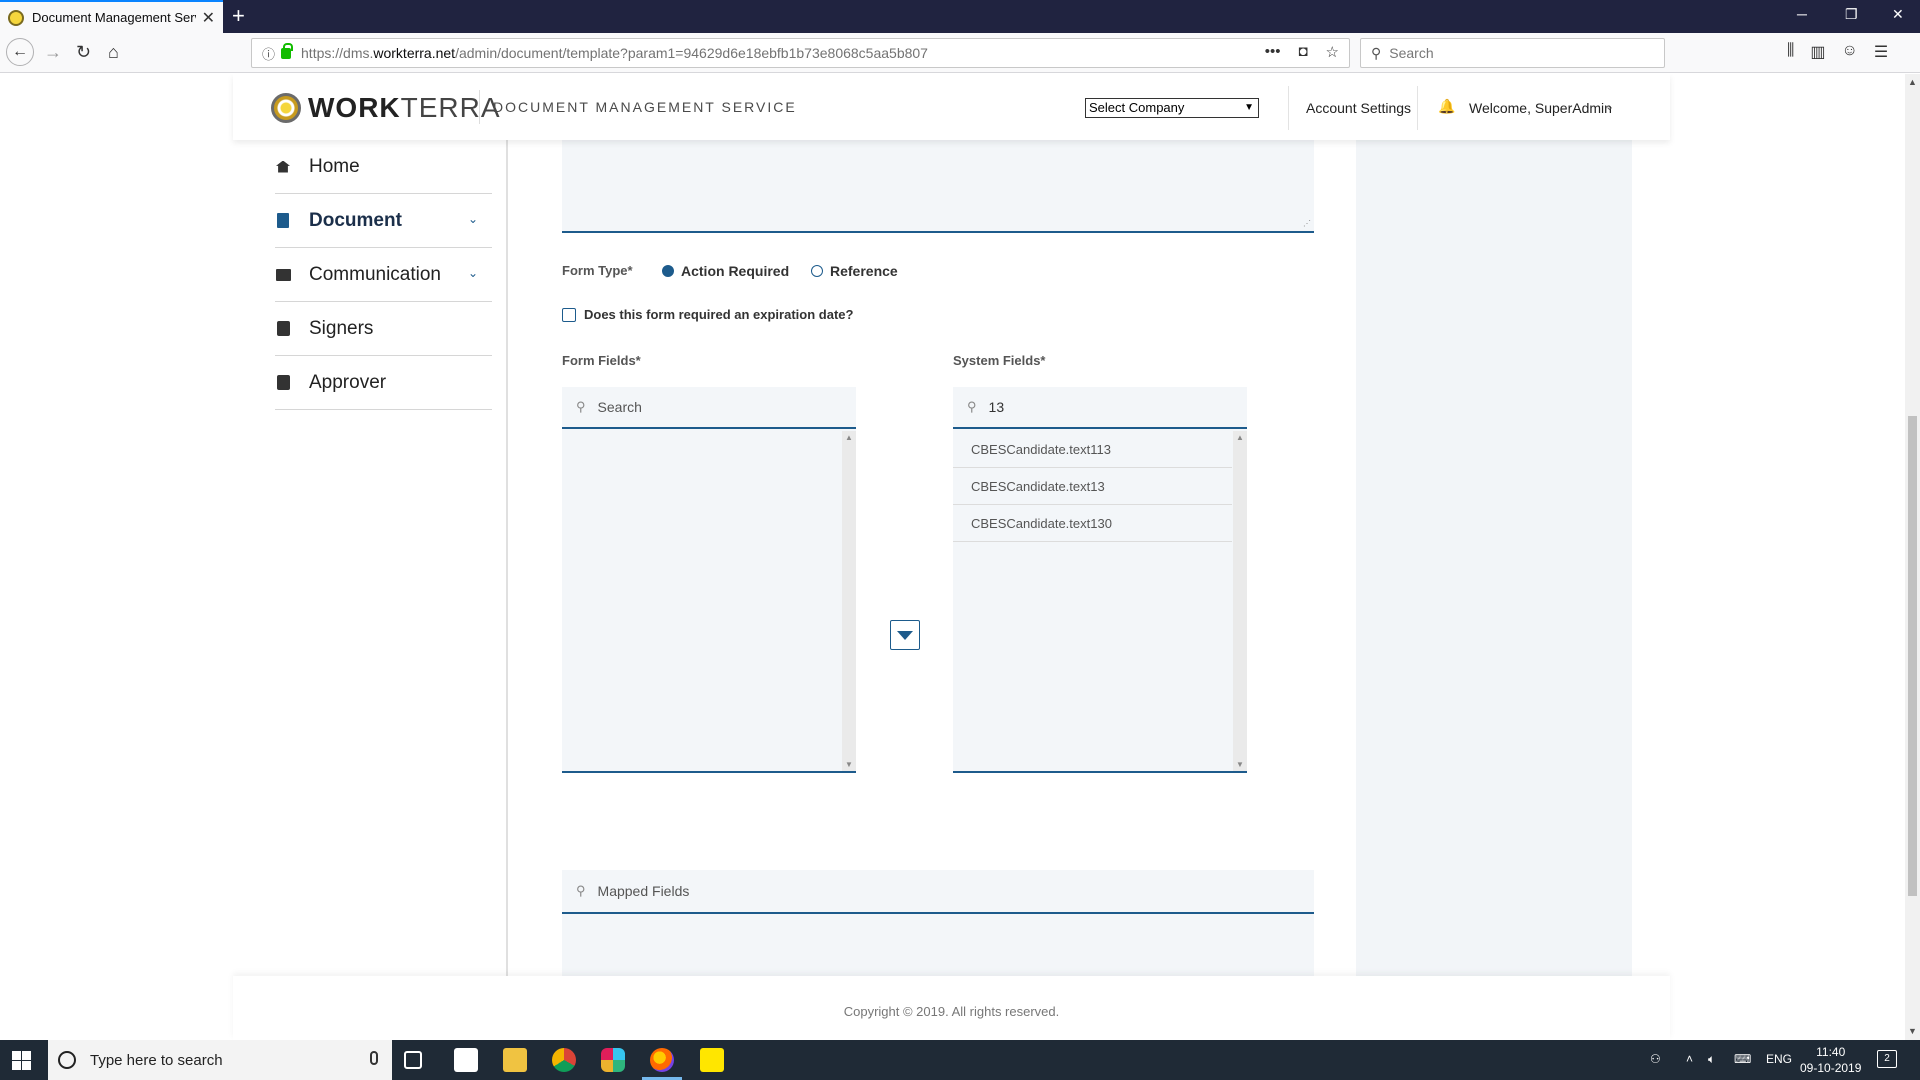  Describe the element at coordinates (1307, 223) in the screenshot. I see `resize-grip-icon: ⋰` at that location.